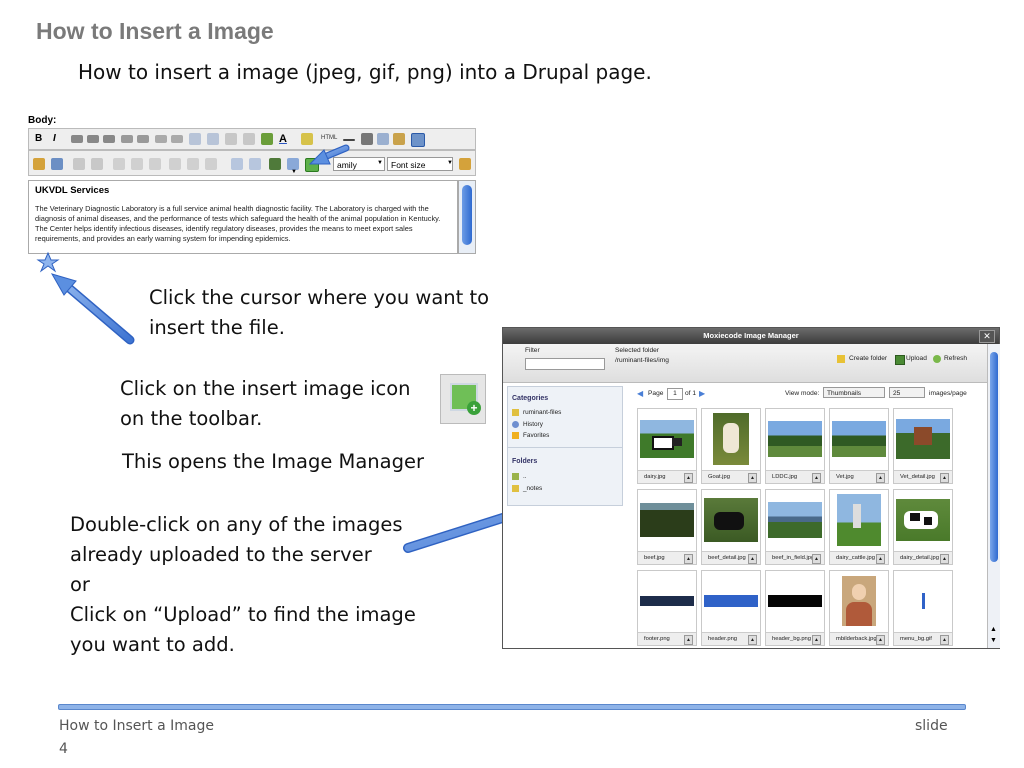 The image size is (1024, 768). What do you see at coordinates (273, 461) in the screenshot?
I see `instruction-opens-manager: This opens the Image Manager` at bounding box center [273, 461].